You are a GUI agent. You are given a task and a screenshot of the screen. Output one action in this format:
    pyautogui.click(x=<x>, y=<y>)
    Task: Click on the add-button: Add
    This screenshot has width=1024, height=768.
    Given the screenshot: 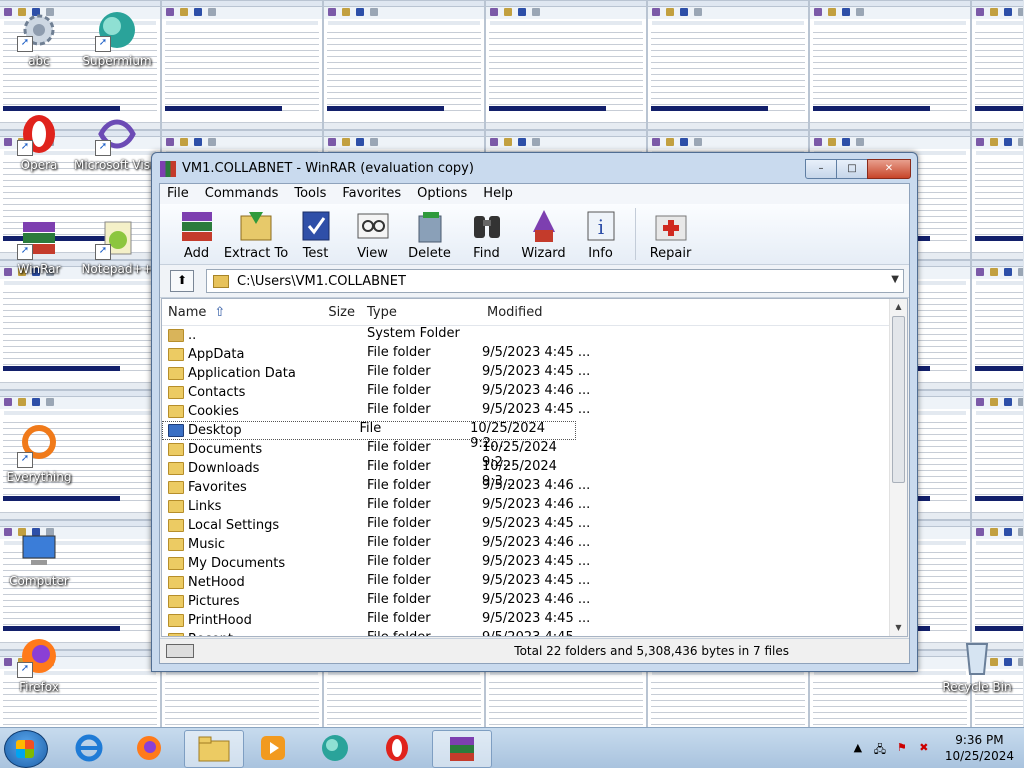 What is the action you would take?
    pyautogui.click(x=196, y=234)
    